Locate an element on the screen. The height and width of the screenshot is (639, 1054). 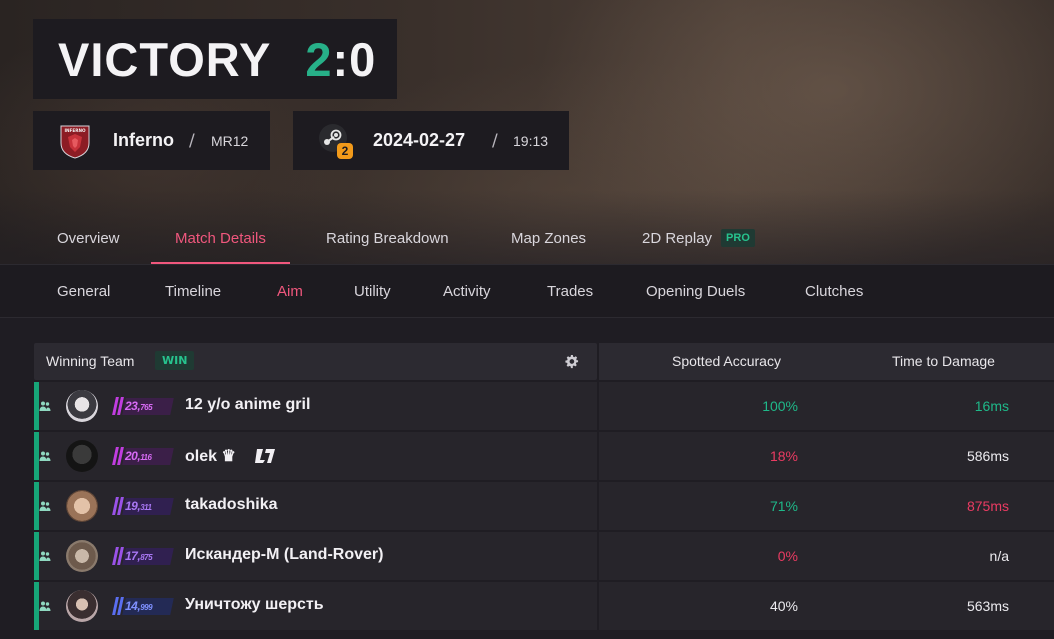
tab-overview: Overview is located at coordinates (88, 238).